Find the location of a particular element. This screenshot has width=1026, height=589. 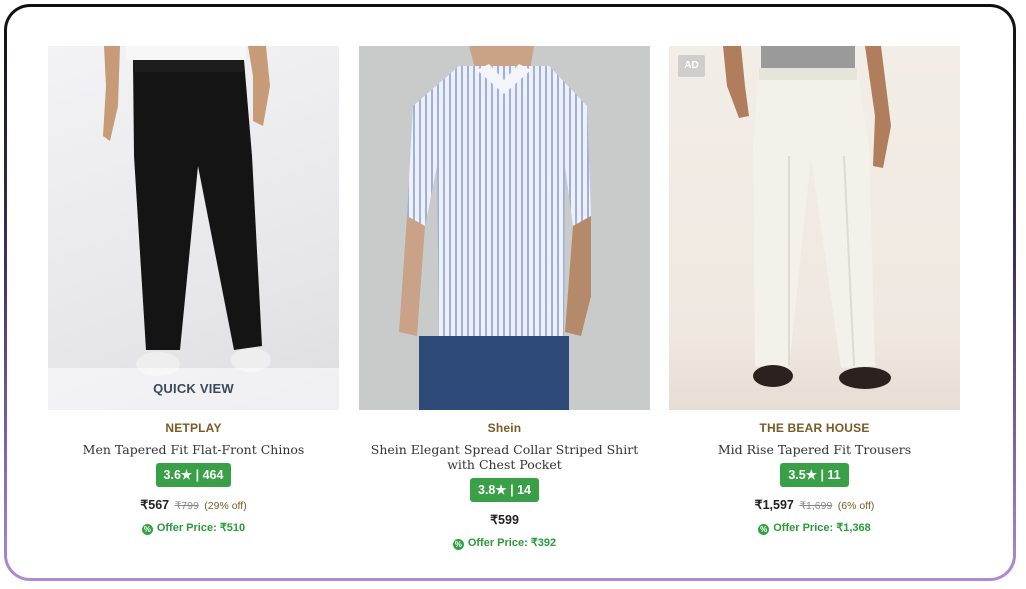

rating-value: 3.5 is located at coordinates (797, 475).